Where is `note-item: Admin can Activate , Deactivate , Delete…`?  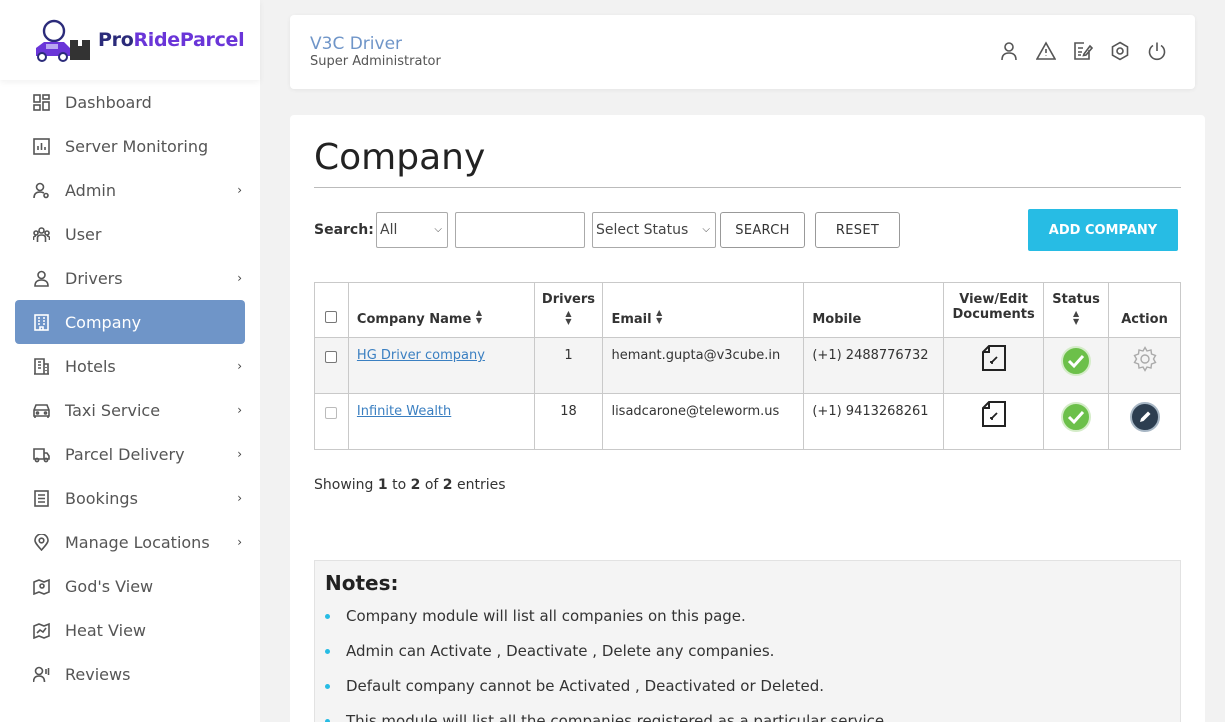 note-item: Admin can Activate , Deactivate , Delete… is located at coordinates (607, 659).